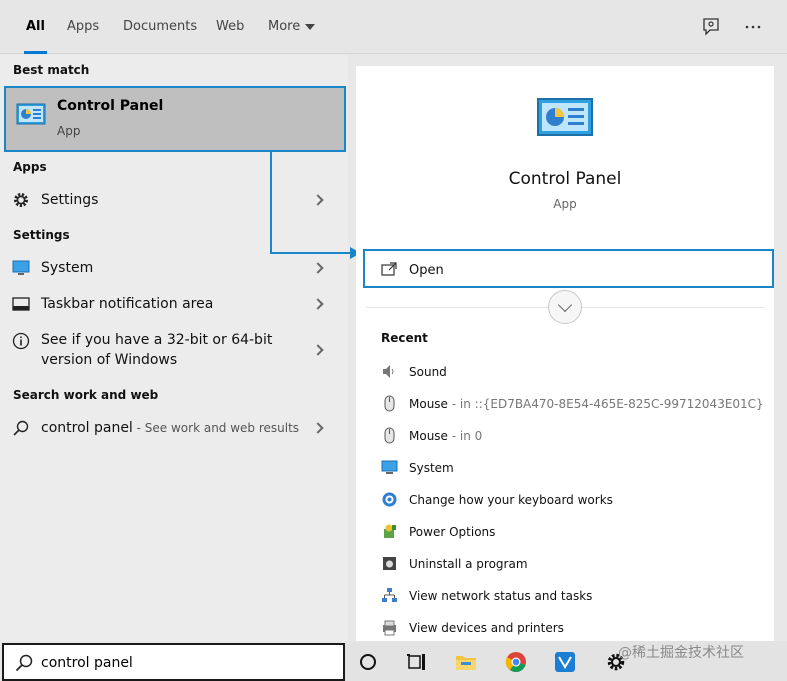 This screenshot has width=787, height=681. Describe the element at coordinates (565, 179) in the screenshot. I see `preview-title: Control Panel` at that location.